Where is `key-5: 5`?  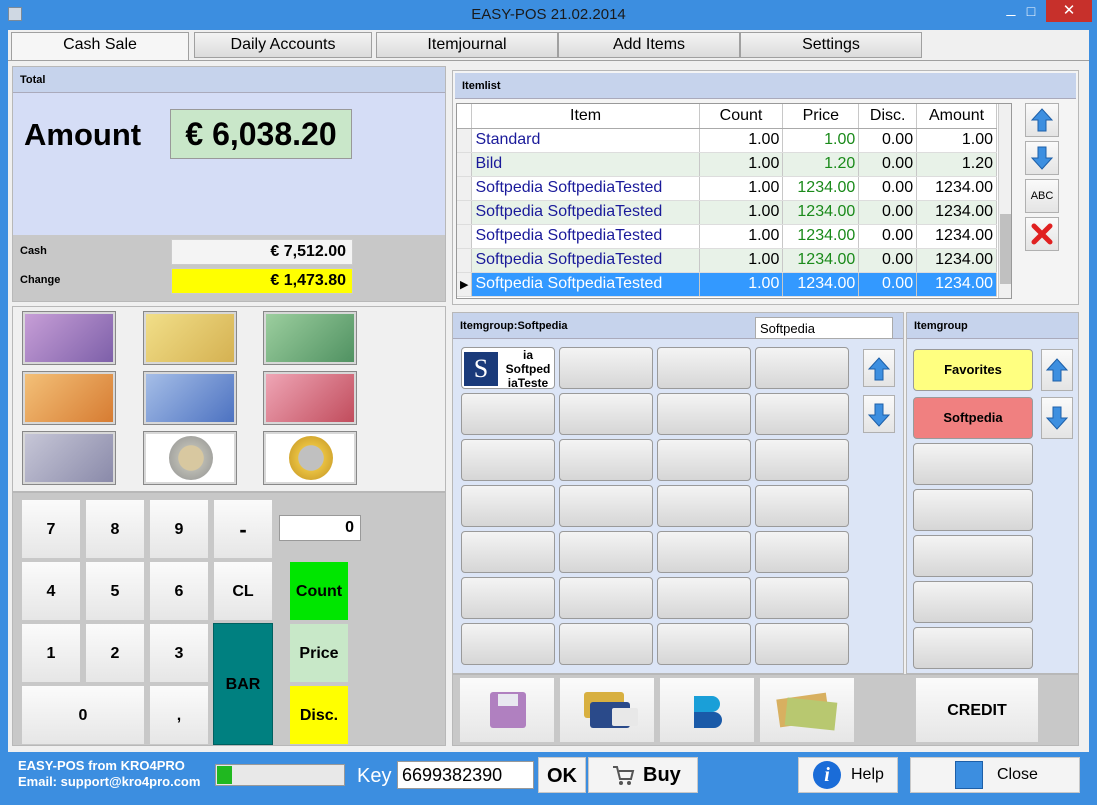
key-5: 5 is located at coordinates (115, 591).